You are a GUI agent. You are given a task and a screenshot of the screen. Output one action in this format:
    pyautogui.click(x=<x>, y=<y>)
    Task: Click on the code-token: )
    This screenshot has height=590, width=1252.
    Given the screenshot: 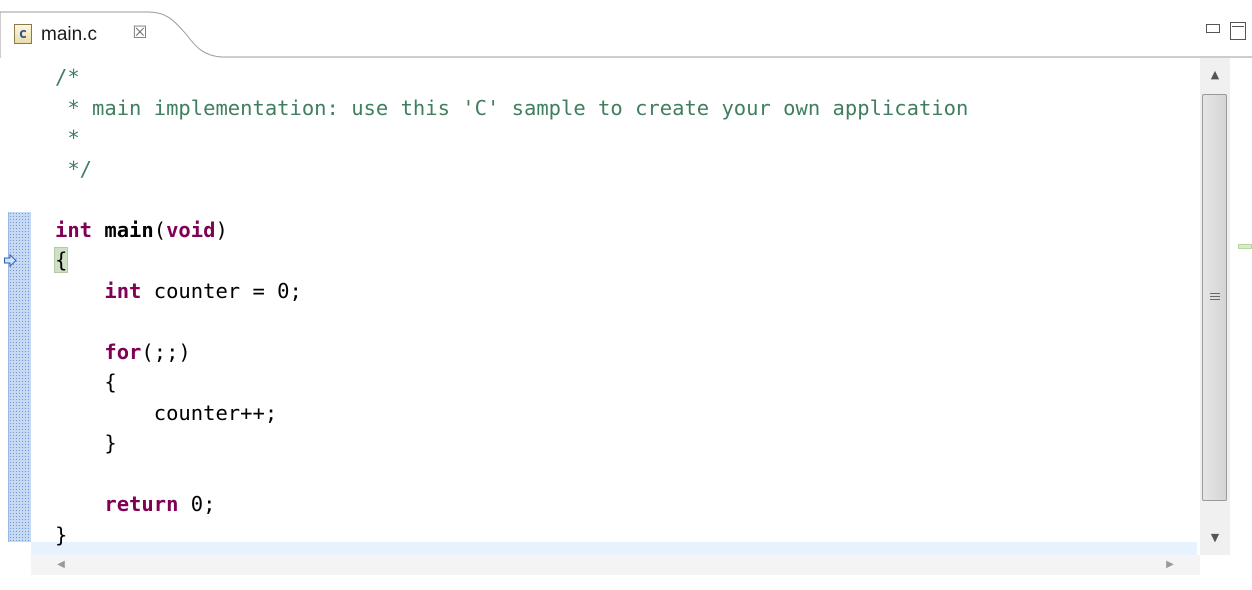 What is the action you would take?
    pyautogui.click(x=221, y=229)
    